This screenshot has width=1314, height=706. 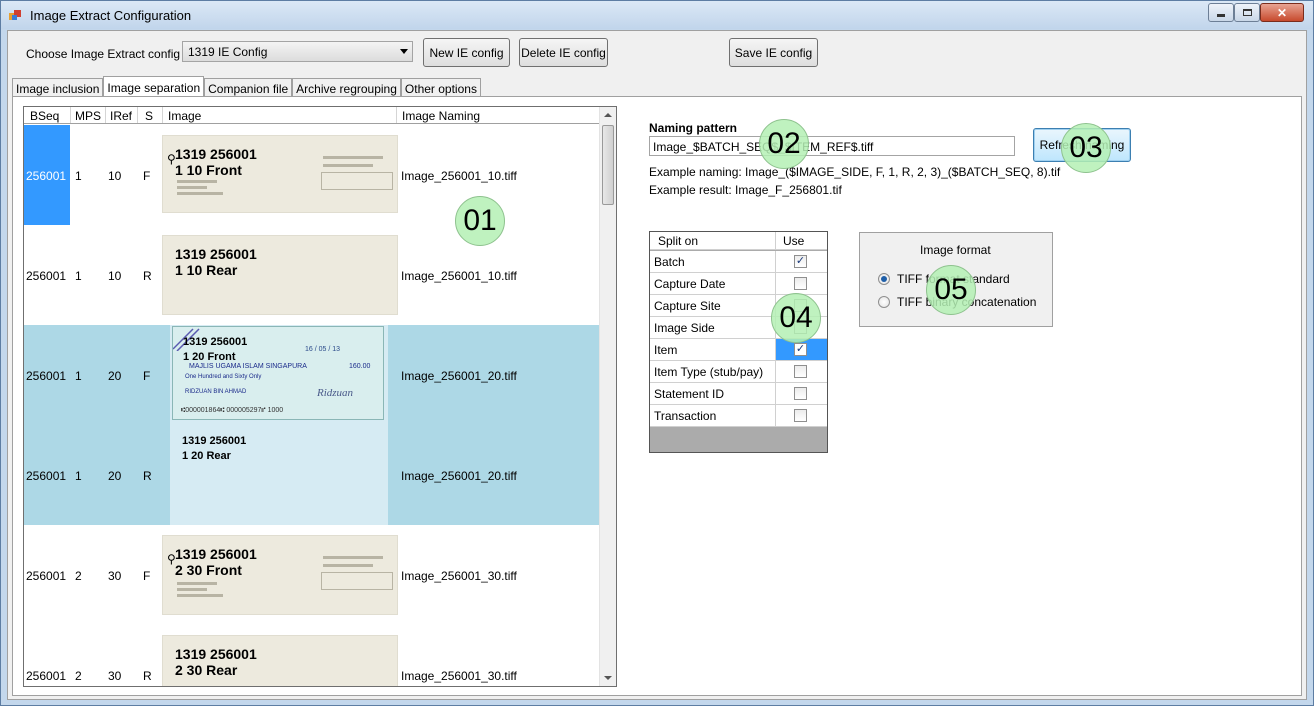 I want to click on split-row-transaction: Transaction, so click(x=738, y=416).